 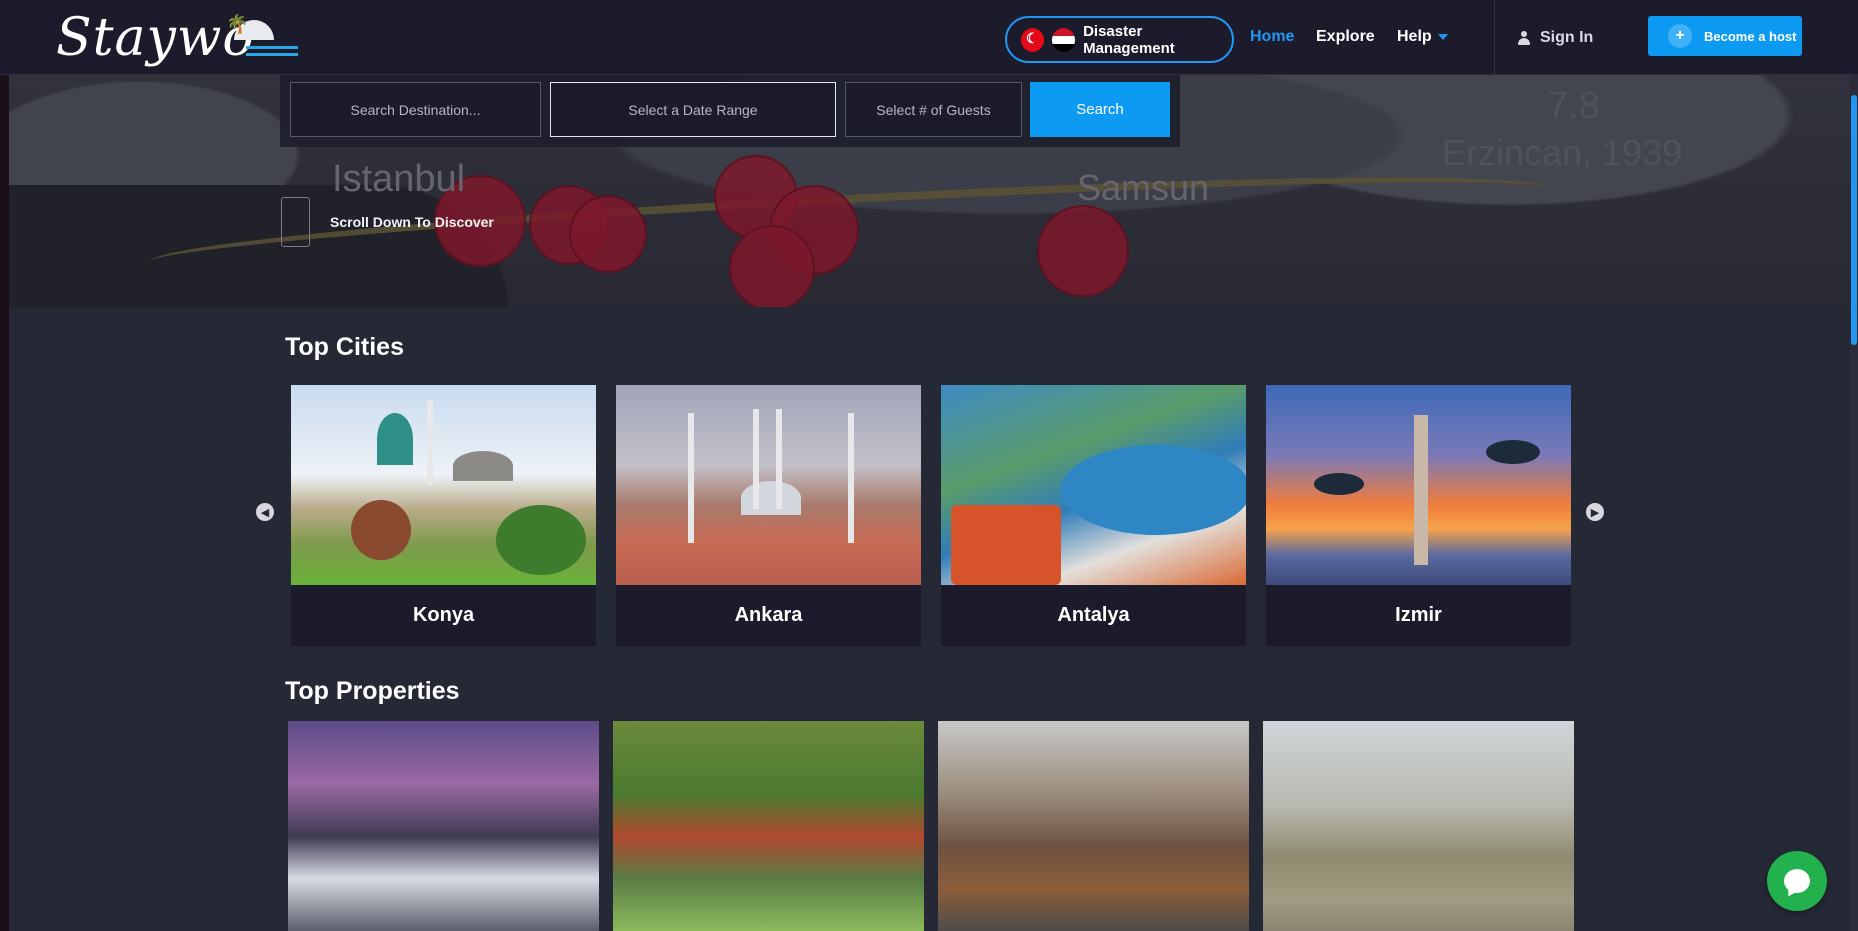 What do you see at coordinates (237, 24) in the screenshot?
I see `logo-palm-icon: 🌴` at bounding box center [237, 24].